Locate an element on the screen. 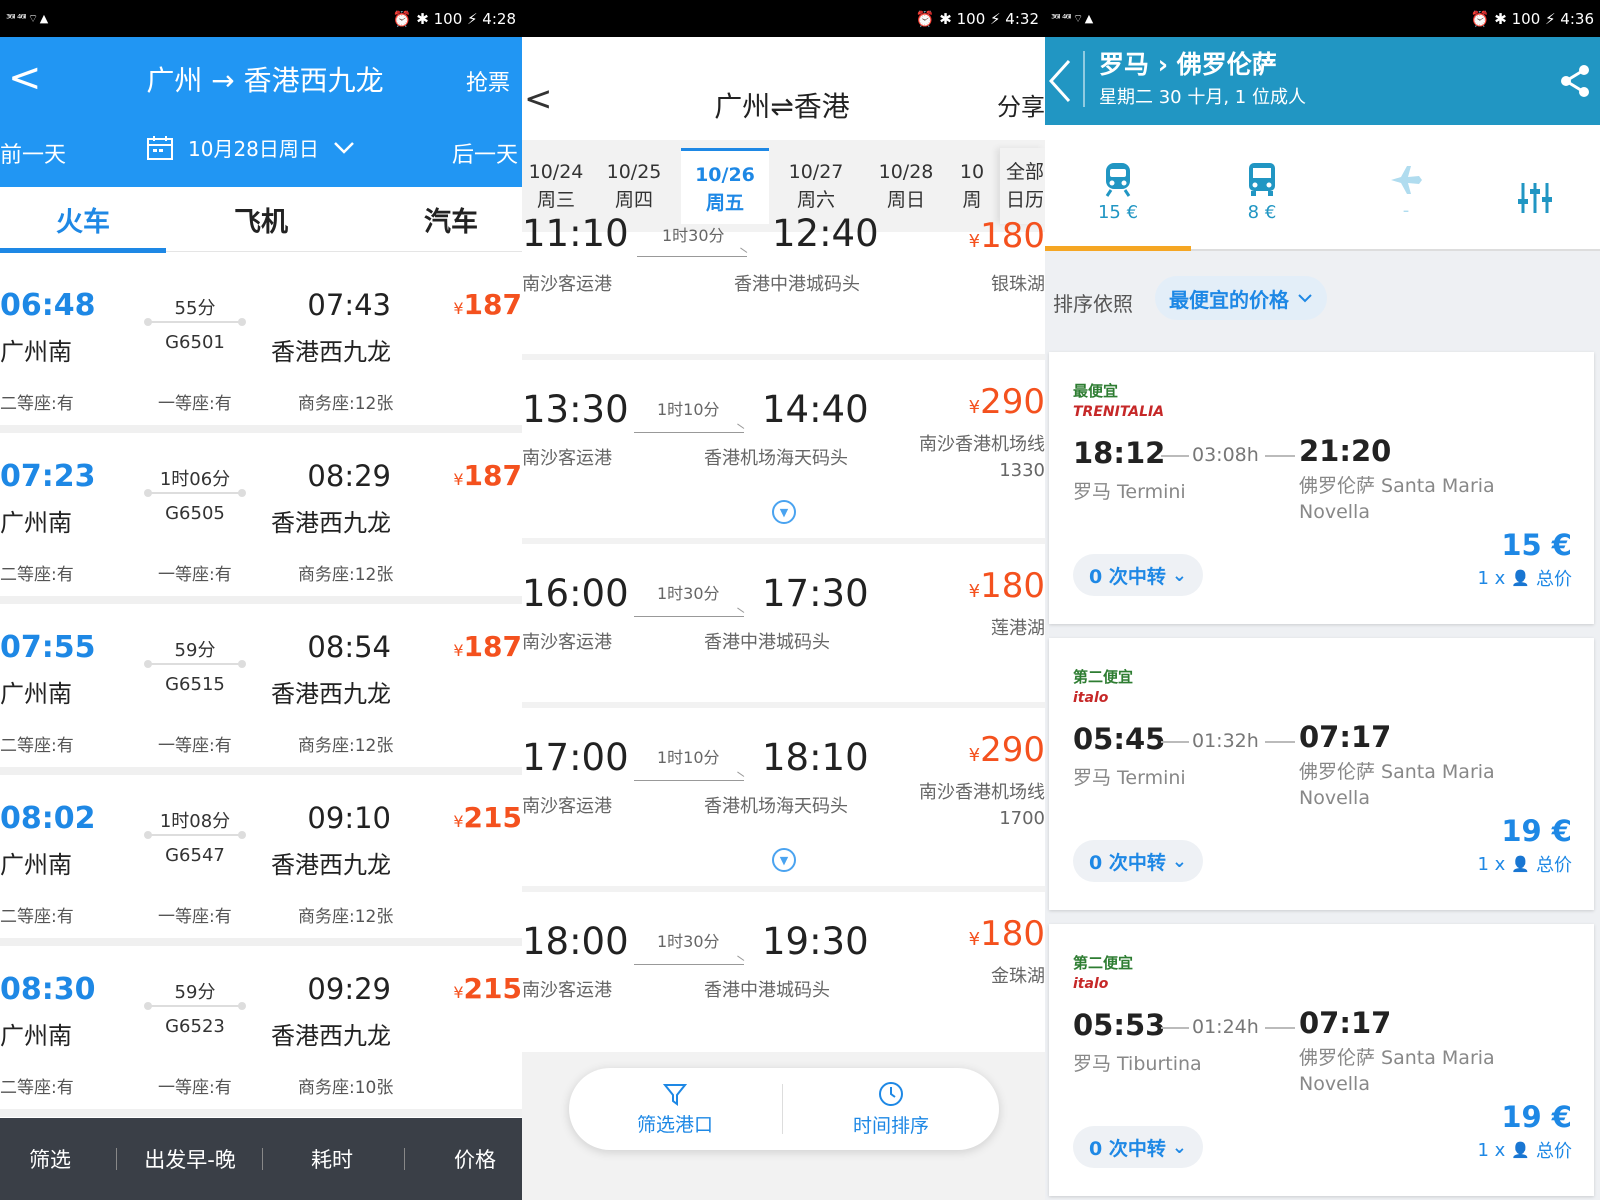 The height and width of the screenshot is (1200, 1600). departure-station: 罗马 Tiburtina is located at coordinates (1137, 1064).